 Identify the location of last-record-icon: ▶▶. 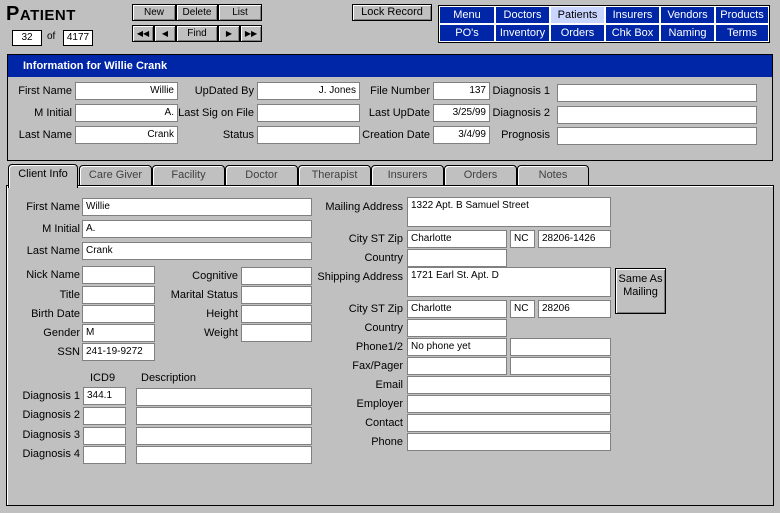
(251, 33).